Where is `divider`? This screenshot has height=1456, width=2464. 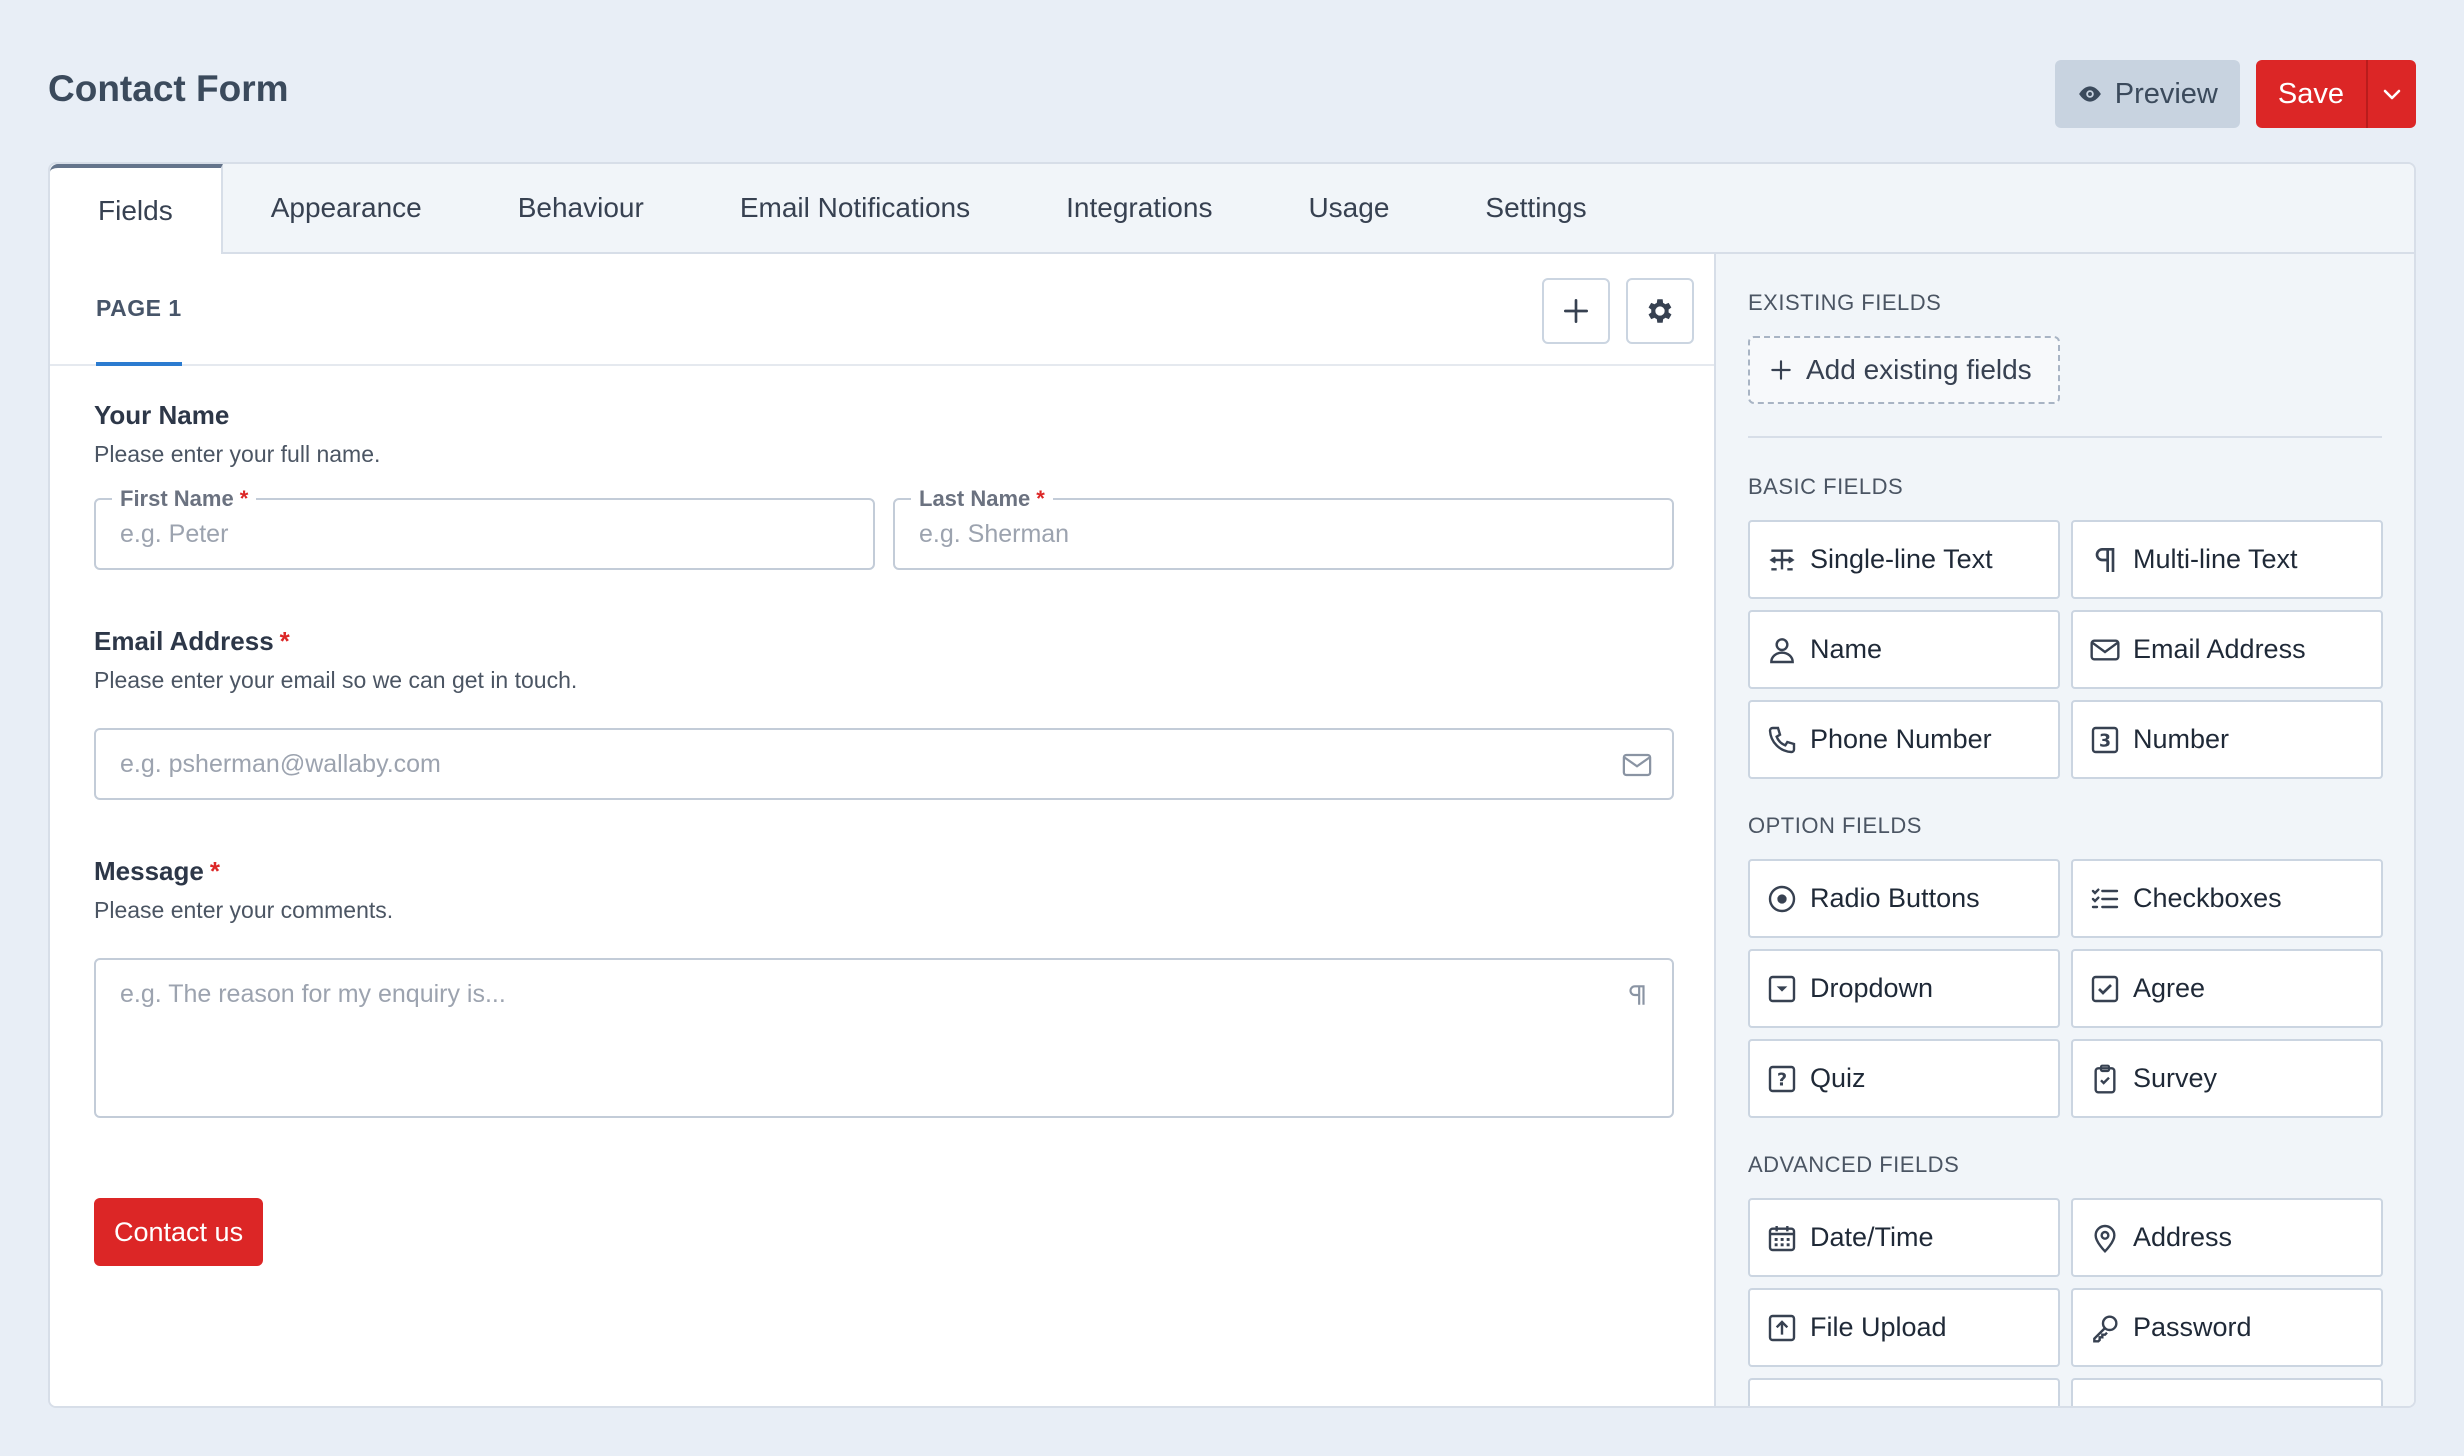 divider is located at coordinates (2065, 437).